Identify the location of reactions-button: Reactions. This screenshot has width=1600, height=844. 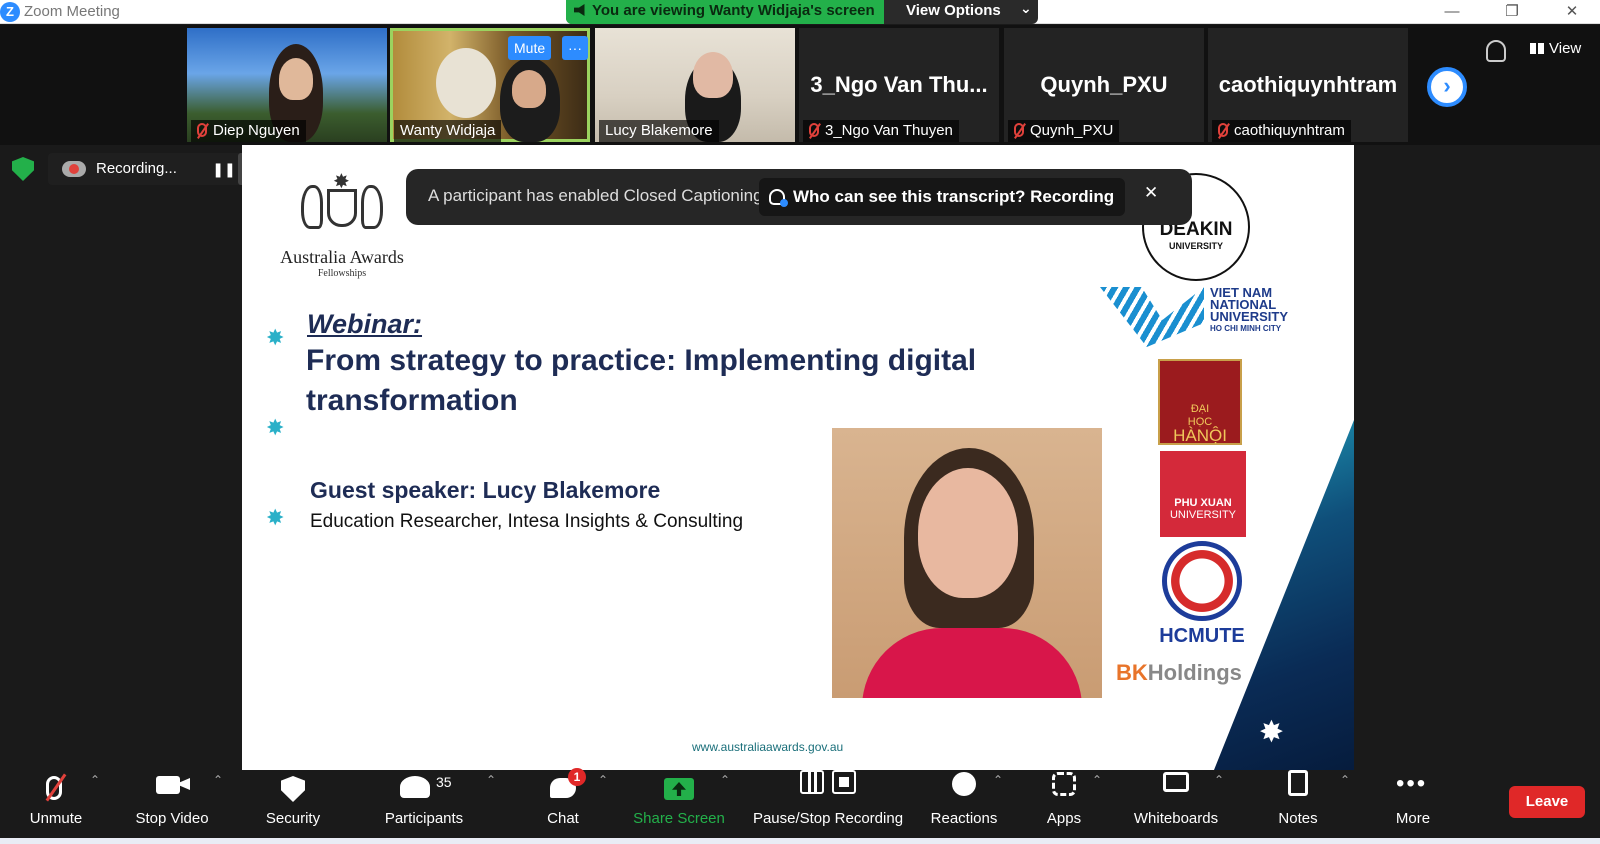
(964, 801).